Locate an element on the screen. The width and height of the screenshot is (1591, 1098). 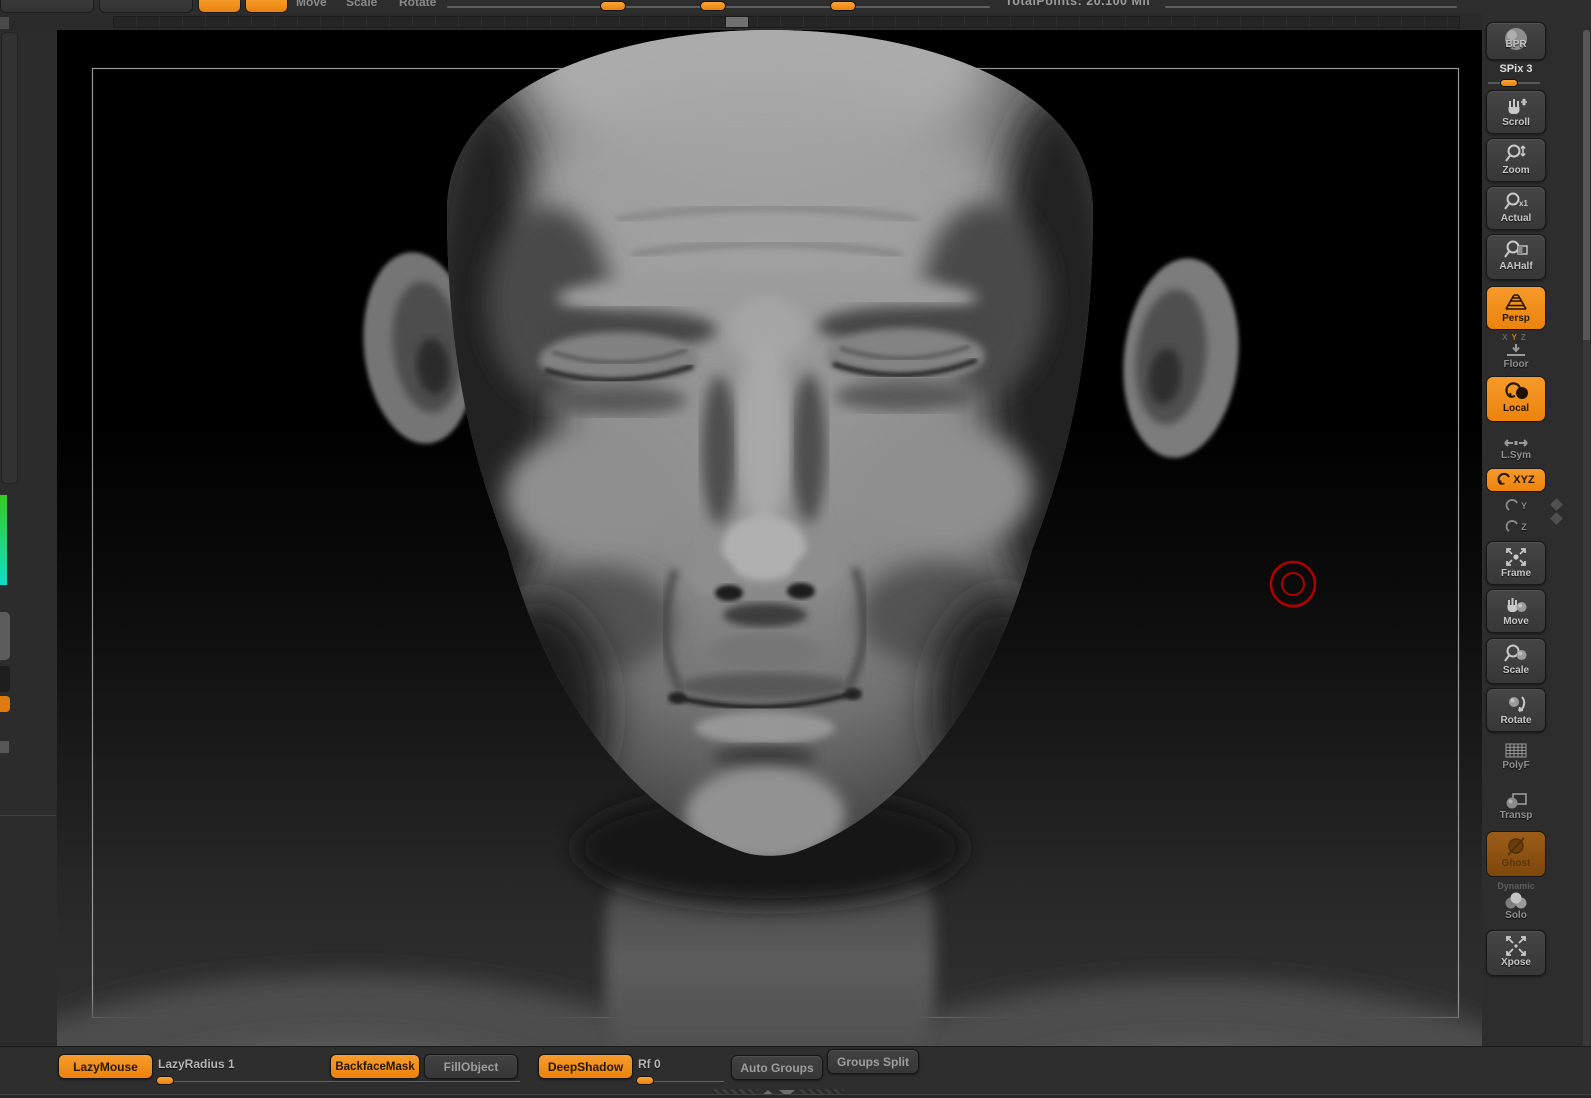
rotate-sphere-icon is located at coordinates (1517, 704).